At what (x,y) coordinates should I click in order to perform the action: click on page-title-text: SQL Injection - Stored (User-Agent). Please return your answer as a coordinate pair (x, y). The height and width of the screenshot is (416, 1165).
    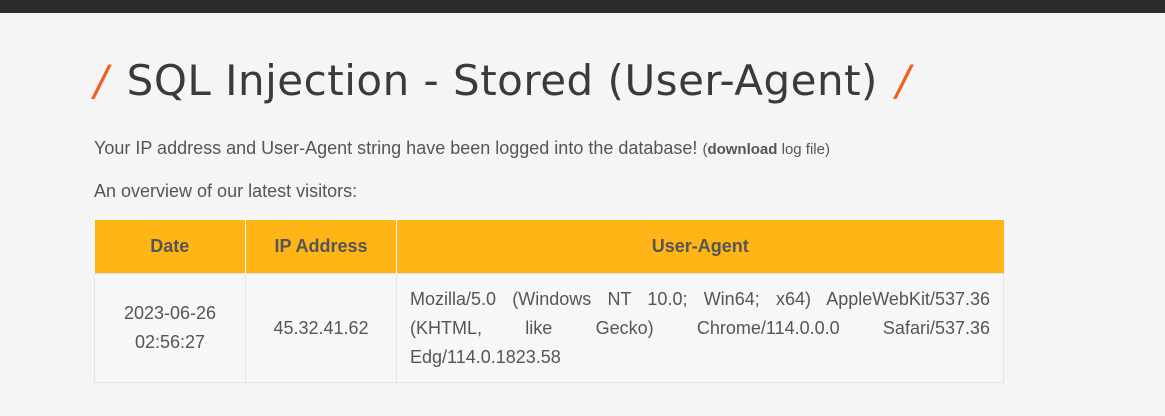
    Looking at the image, I should click on (502, 80).